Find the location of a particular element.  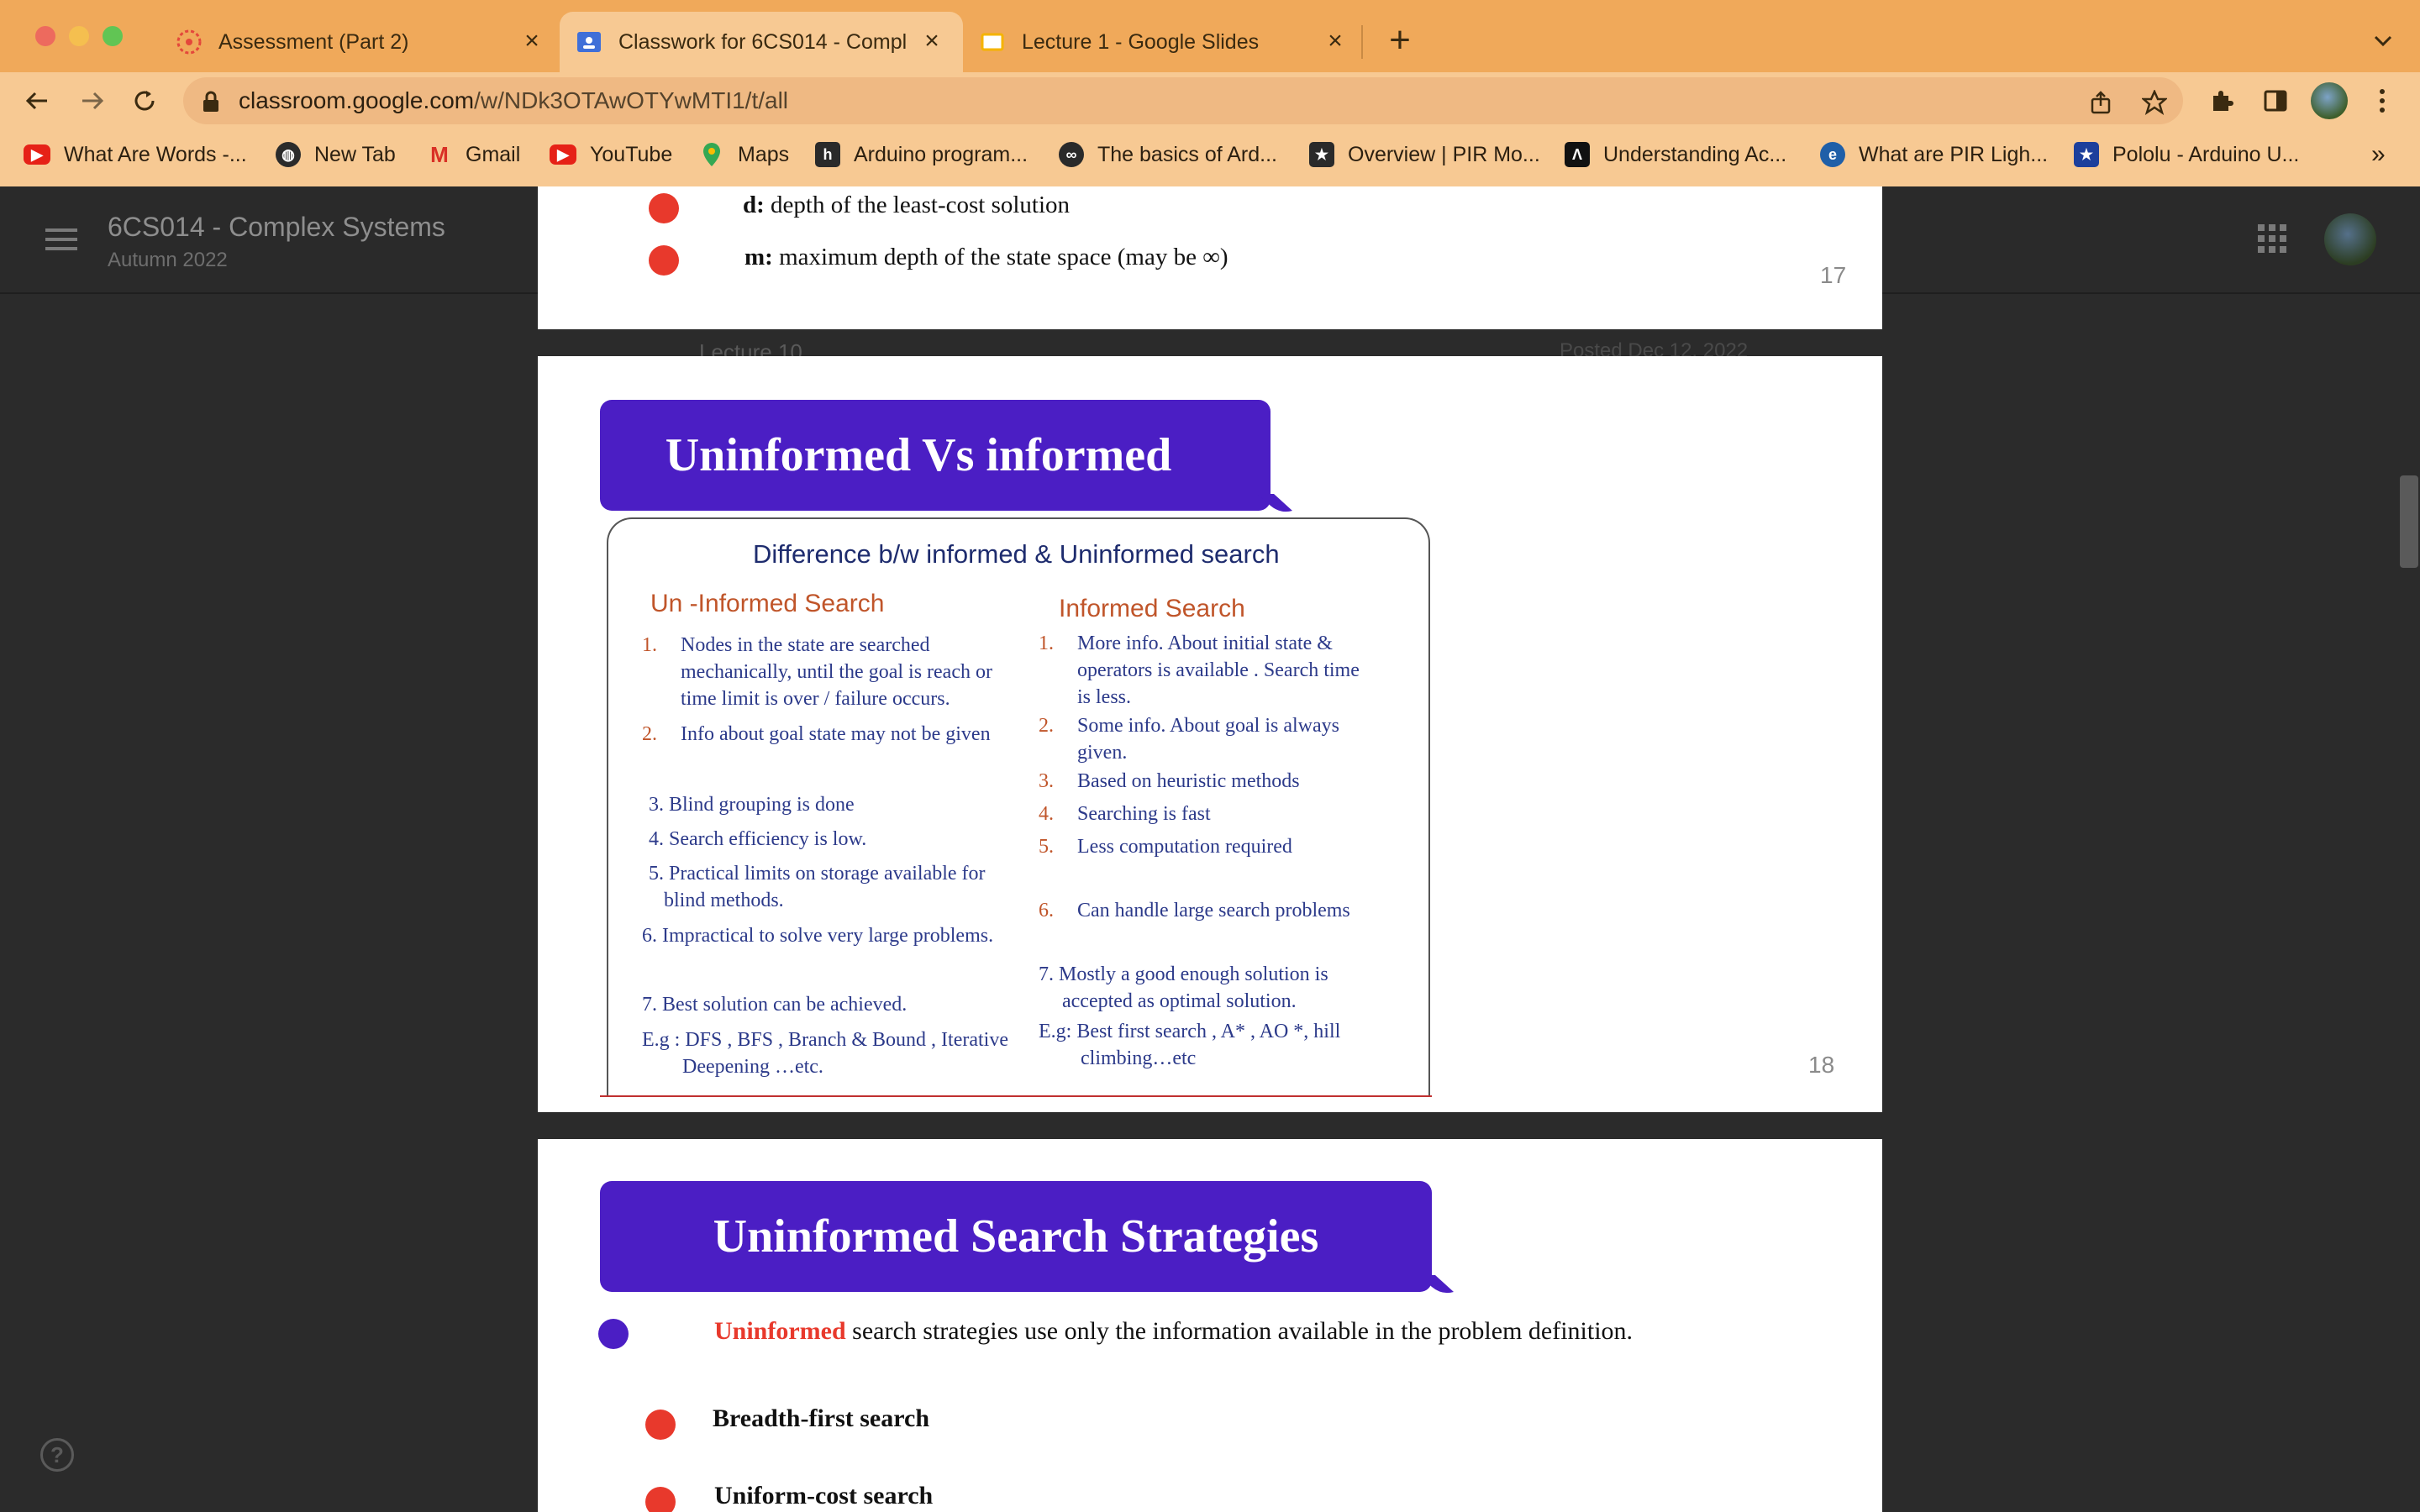

slide-title: Uninformed Search Strategies is located at coordinates (1016, 1236).